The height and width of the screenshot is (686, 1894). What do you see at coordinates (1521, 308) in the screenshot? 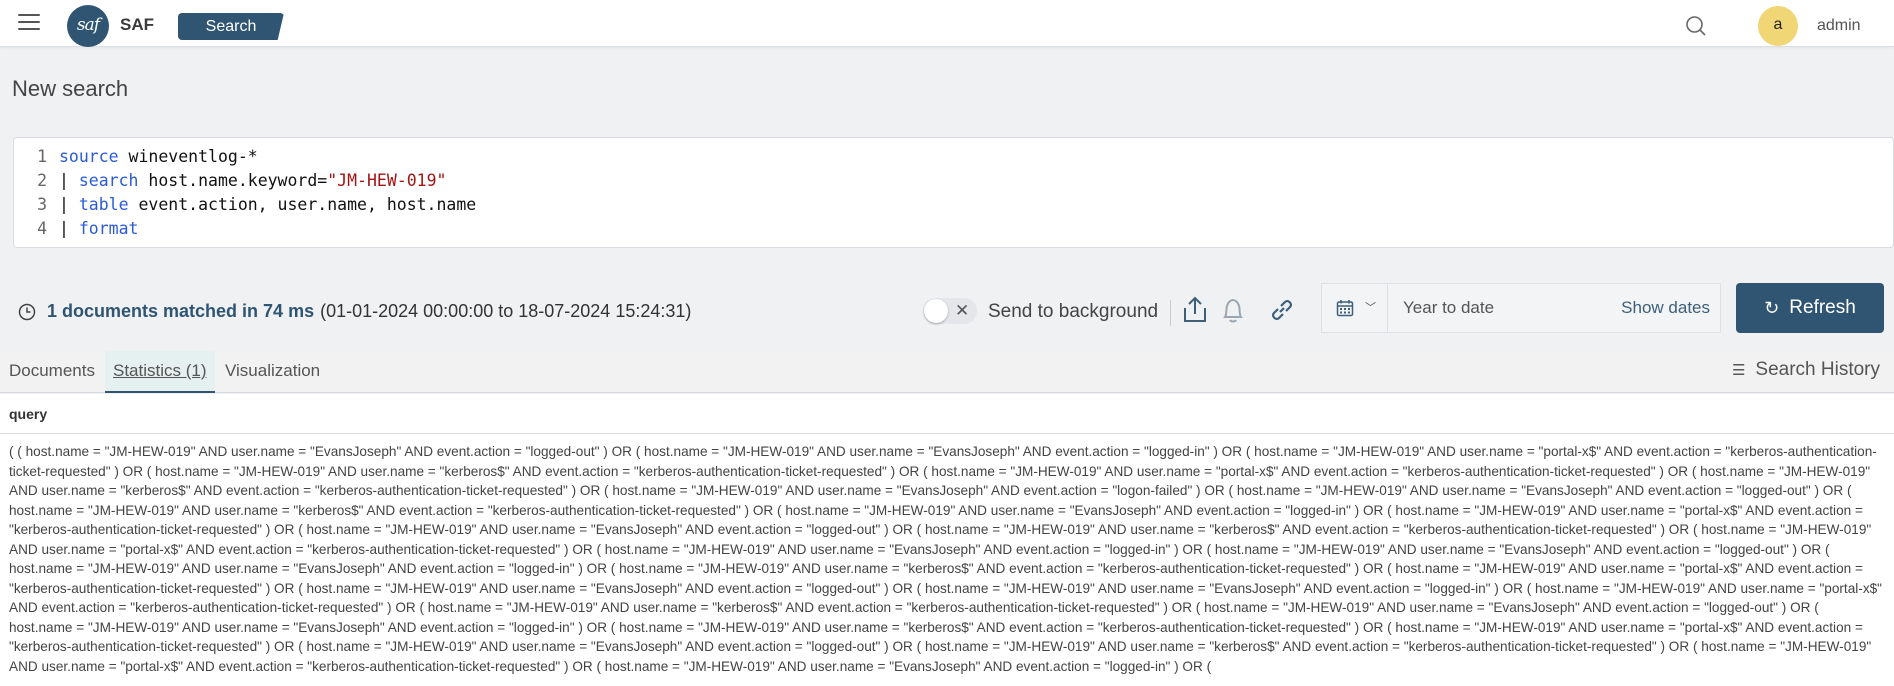
I see `time-picker: ﹀ Year to date Show dates` at bounding box center [1521, 308].